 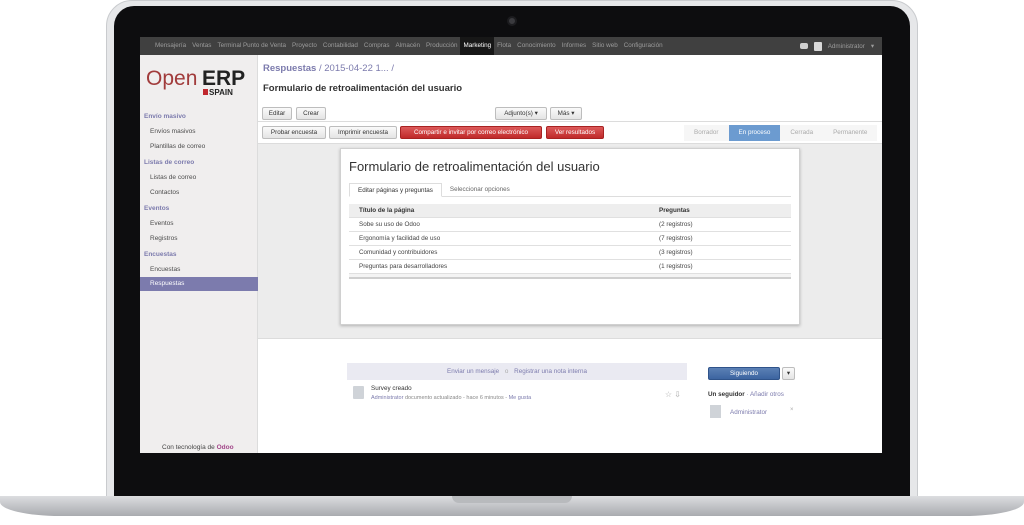 What do you see at coordinates (676, 224) in the screenshot?
I see `row-questions: (2 registros)` at bounding box center [676, 224].